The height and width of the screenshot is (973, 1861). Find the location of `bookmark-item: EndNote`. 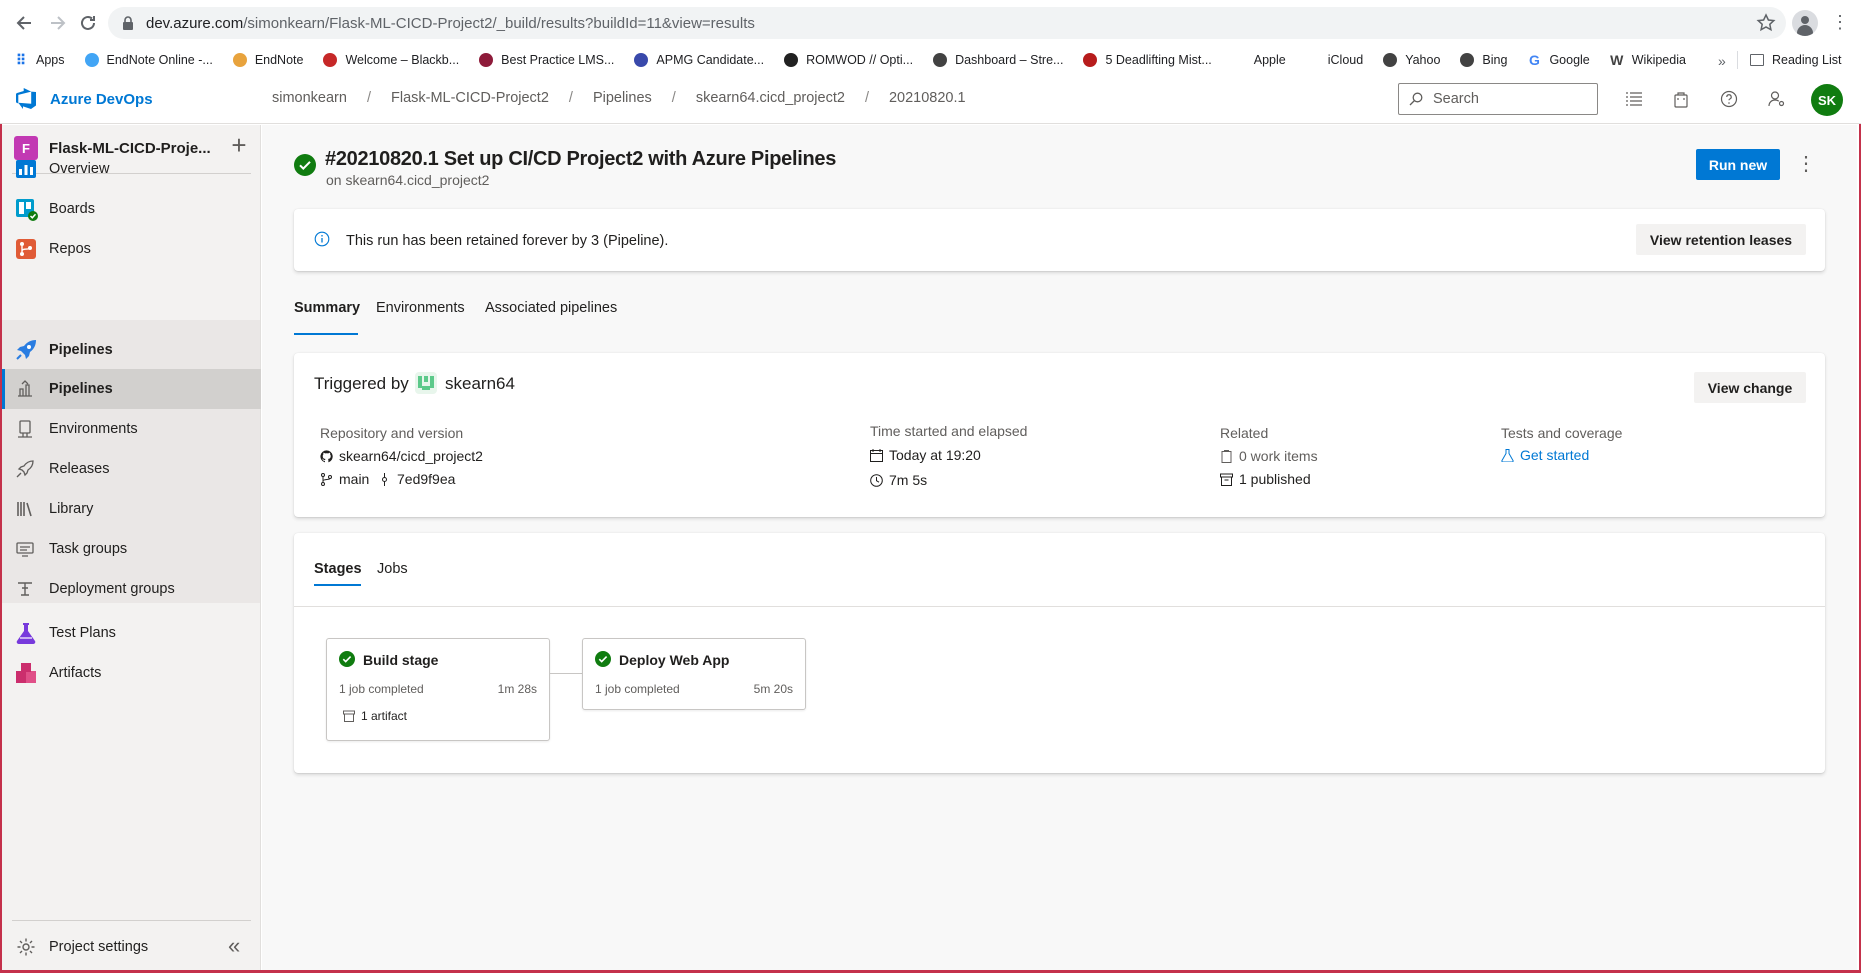

bookmark-item: EndNote is located at coordinates (268, 60).